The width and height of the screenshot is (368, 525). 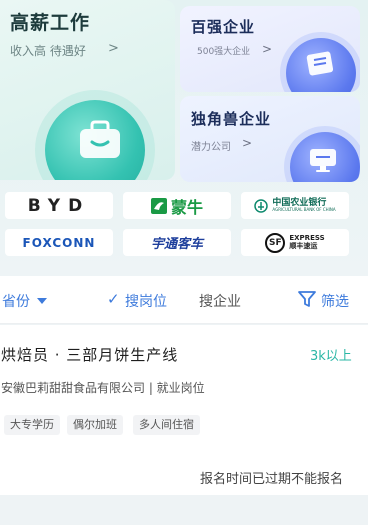 What do you see at coordinates (103, 388) in the screenshot?
I see `job-company: 安徽巴莉甜甜食品有限公司 | 就业岗位` at bounding box center [103, 388].